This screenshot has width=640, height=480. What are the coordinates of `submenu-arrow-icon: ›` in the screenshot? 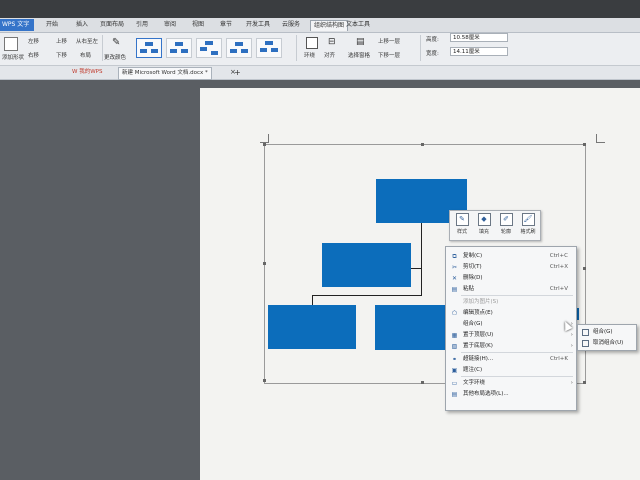 It's located at (571, 335).